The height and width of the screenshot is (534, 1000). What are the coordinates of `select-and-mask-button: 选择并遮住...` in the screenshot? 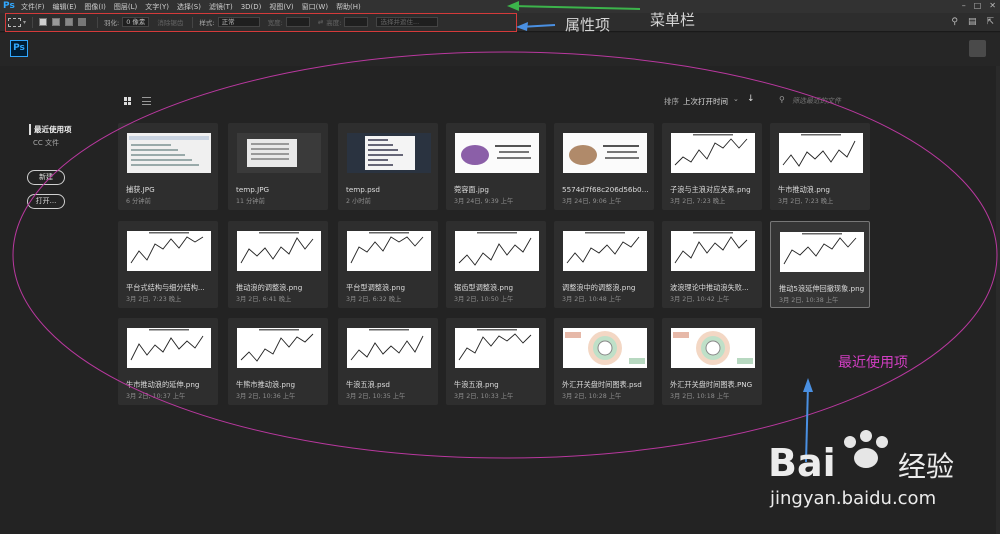 It's located at (407, 22).